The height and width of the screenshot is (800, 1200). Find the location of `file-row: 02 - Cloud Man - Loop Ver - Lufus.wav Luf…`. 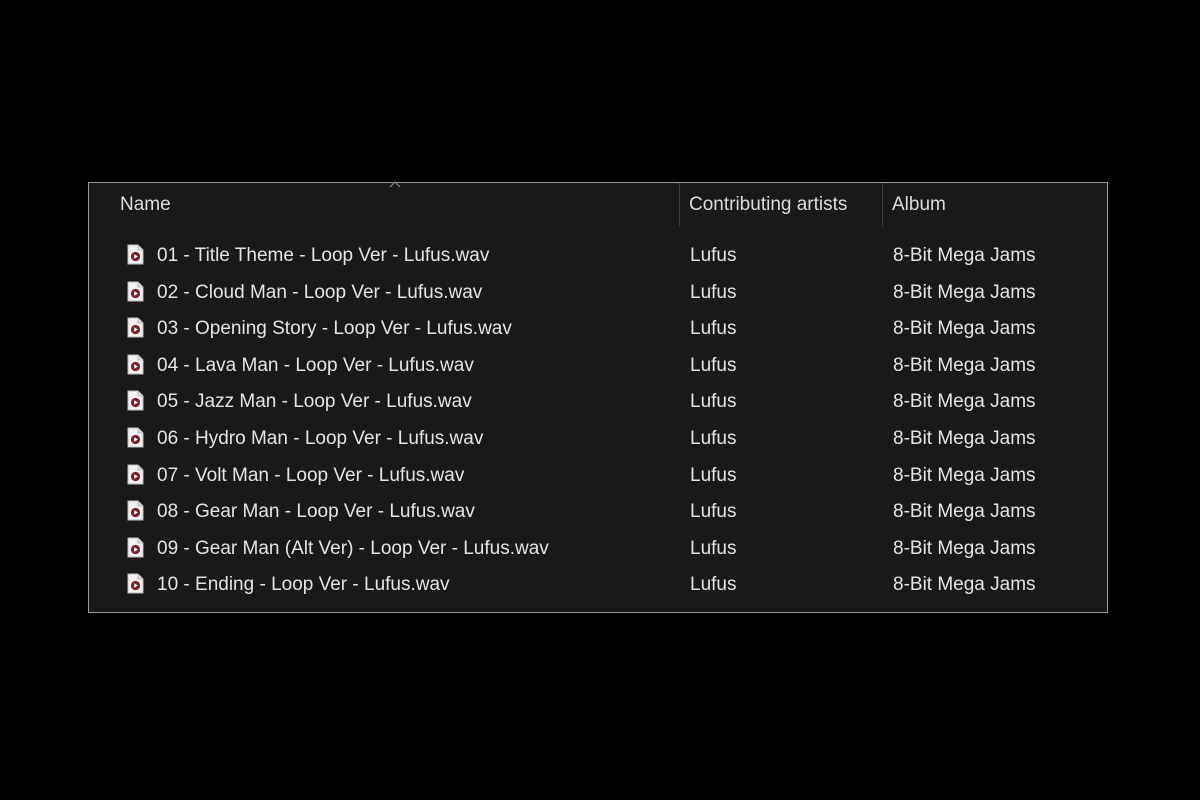

file-row: 02 - Cloud Man - Loop Ver - Lufus.wav Luf… is located at coordinates (598, 293).